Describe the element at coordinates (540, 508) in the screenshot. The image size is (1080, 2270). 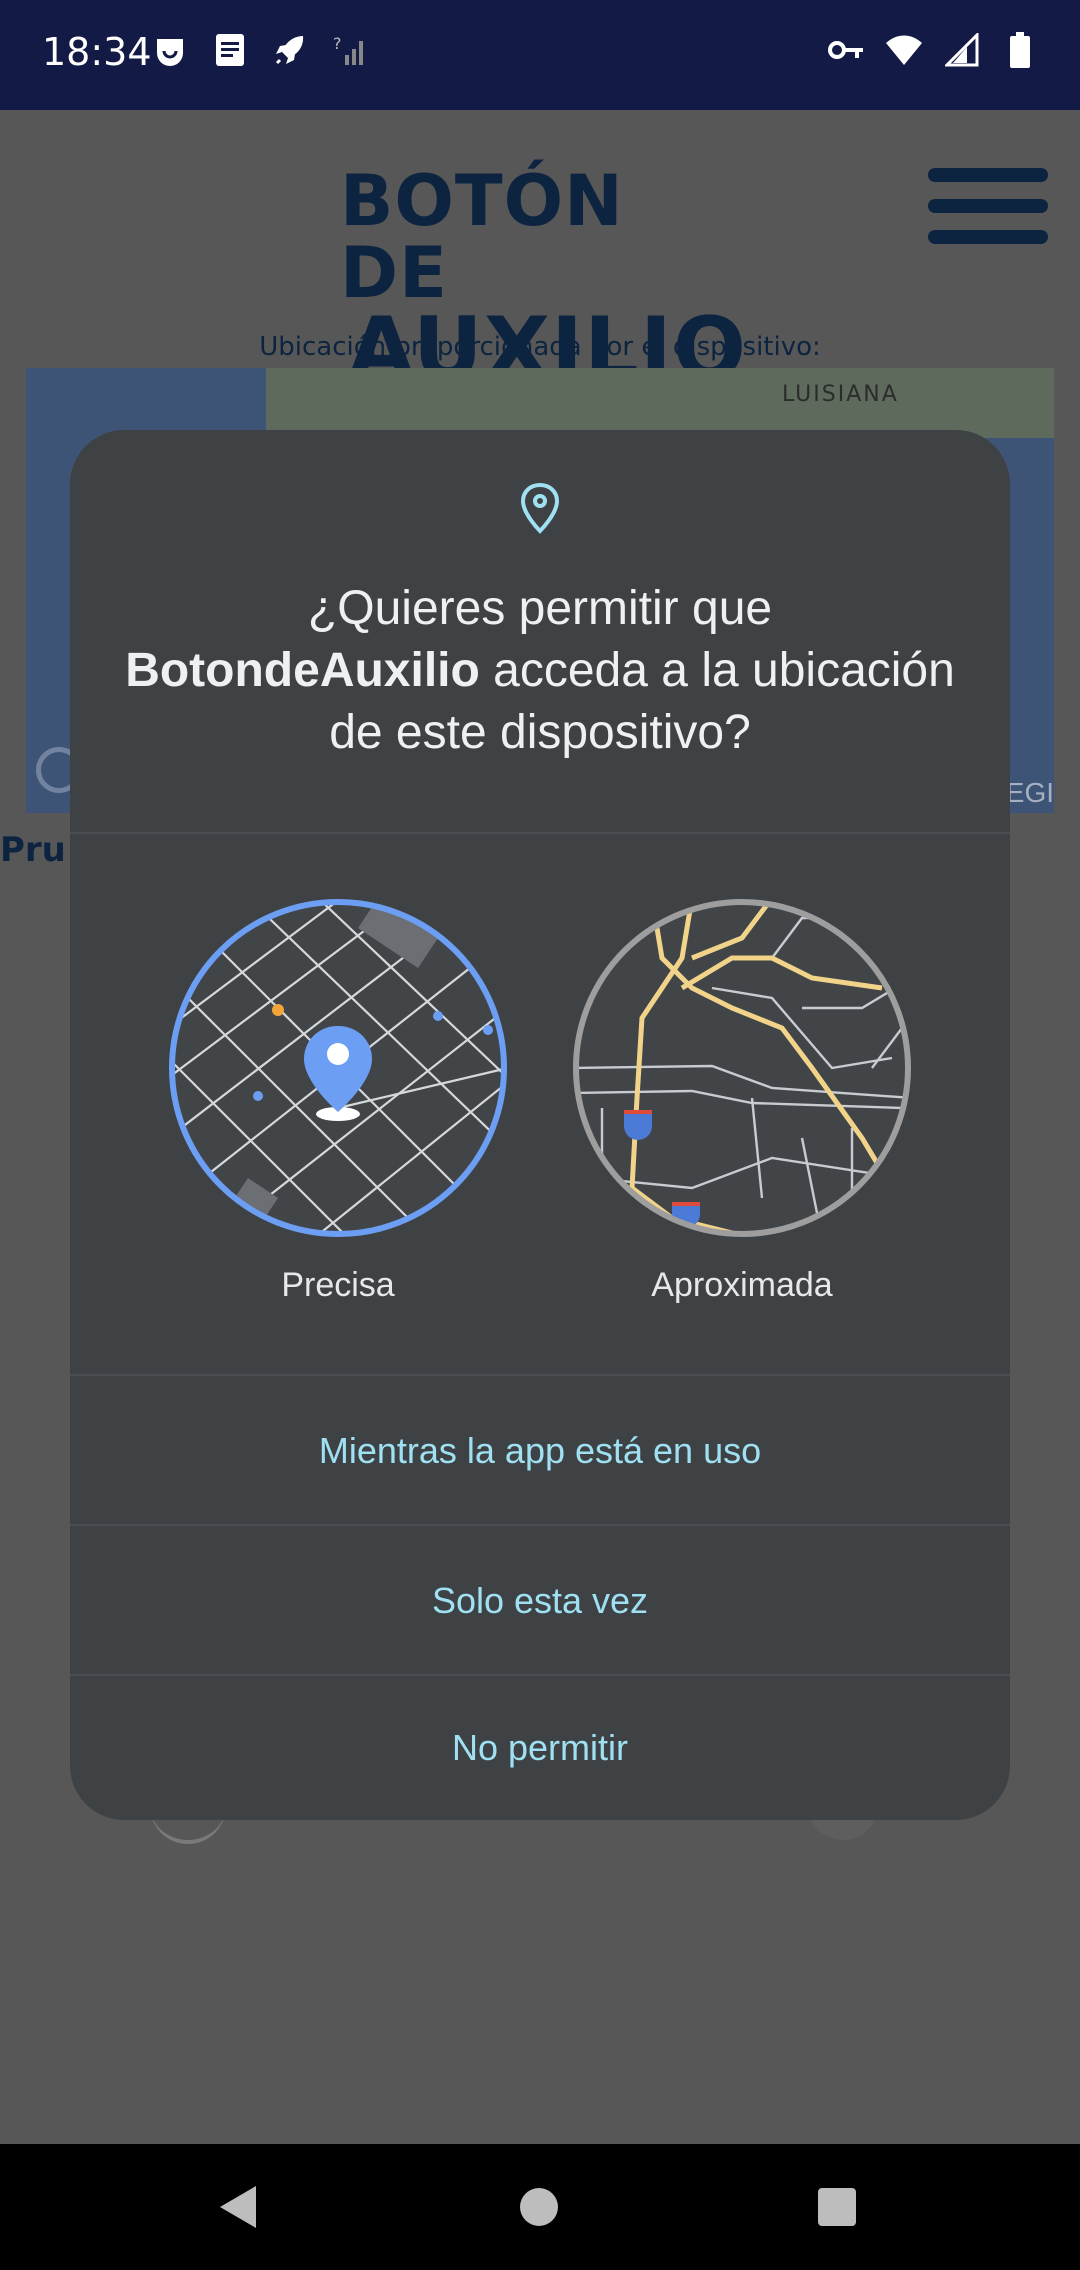
I see `location-pin-icon` at that location.